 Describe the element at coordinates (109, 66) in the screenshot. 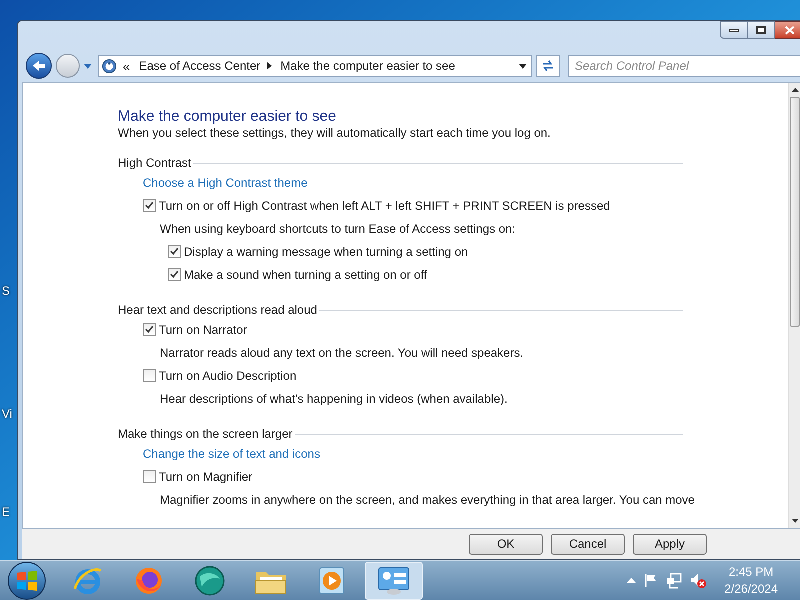

I see `accessibility-icon` at that location.